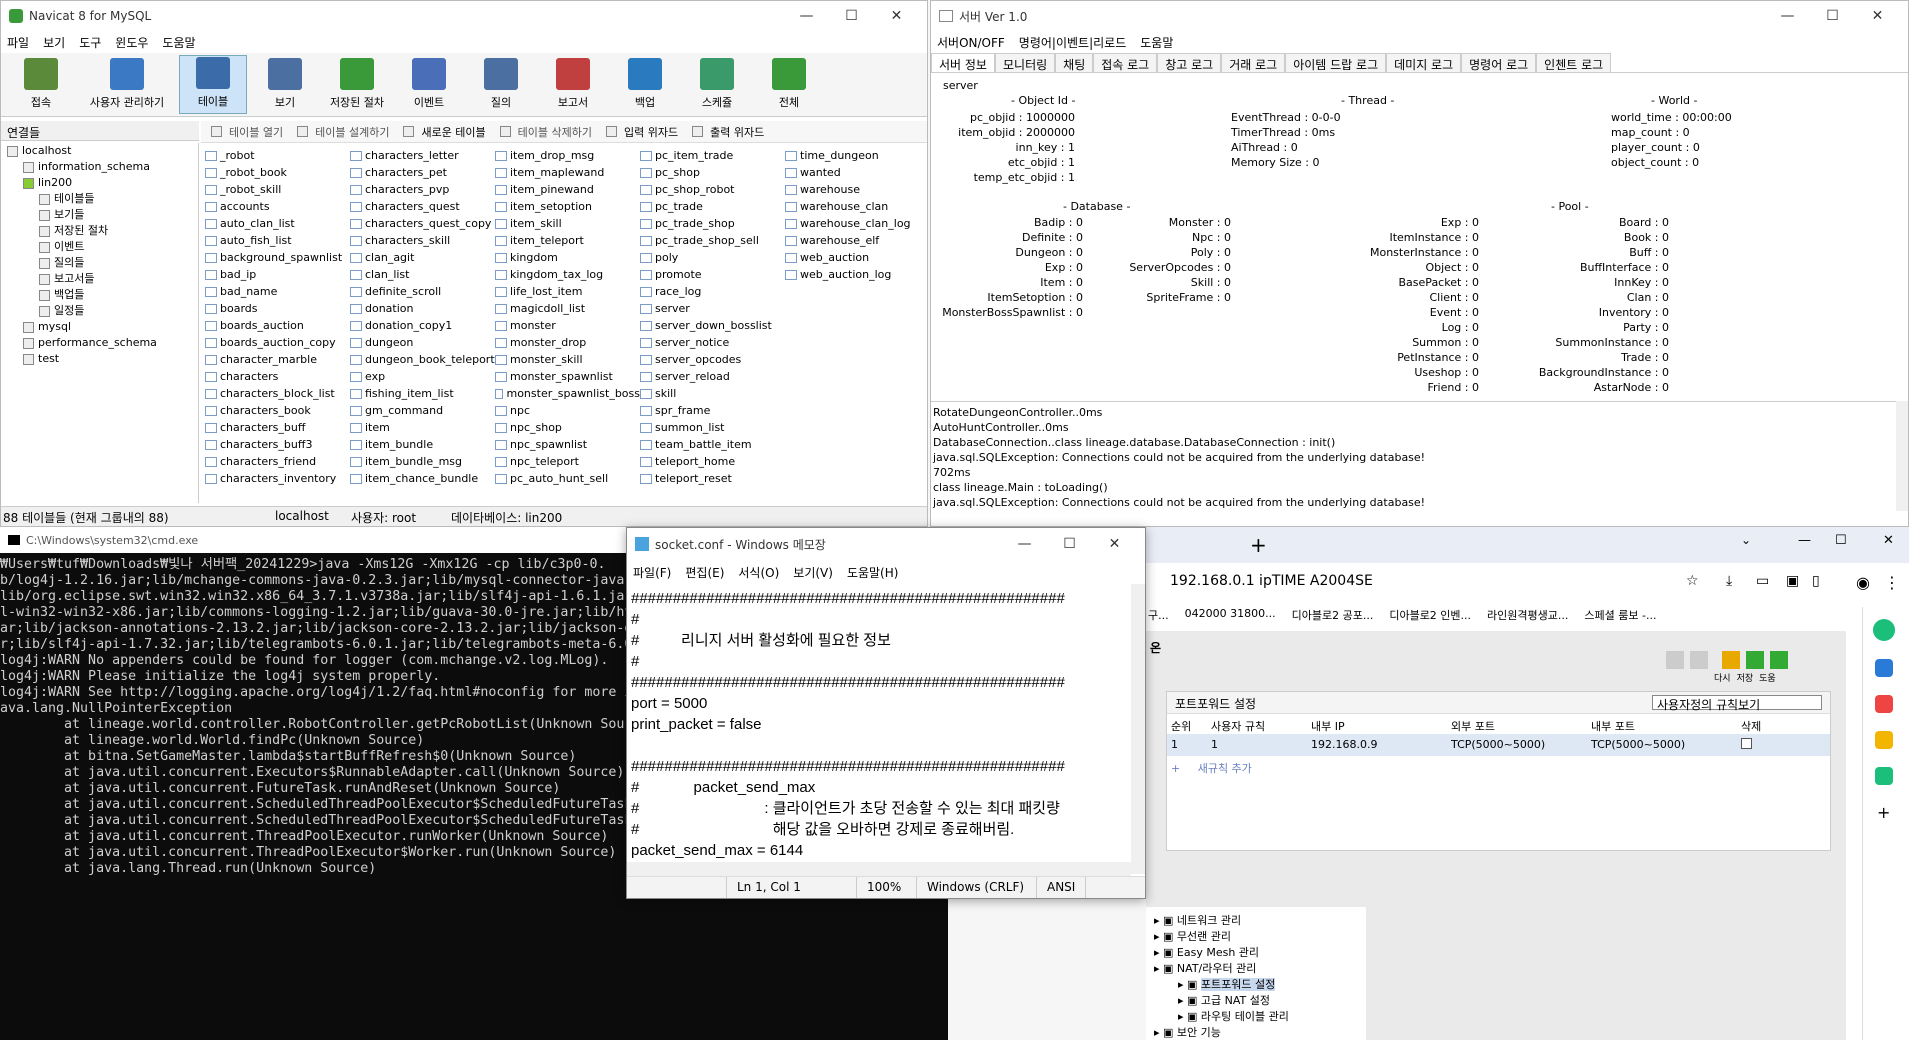 This screenshot has height=1040, width=1909. What do you see at coordinates (1114, 544) in the screenshot?
I see `notepad-close-button: ✕` at bounding box center [1114, 544].